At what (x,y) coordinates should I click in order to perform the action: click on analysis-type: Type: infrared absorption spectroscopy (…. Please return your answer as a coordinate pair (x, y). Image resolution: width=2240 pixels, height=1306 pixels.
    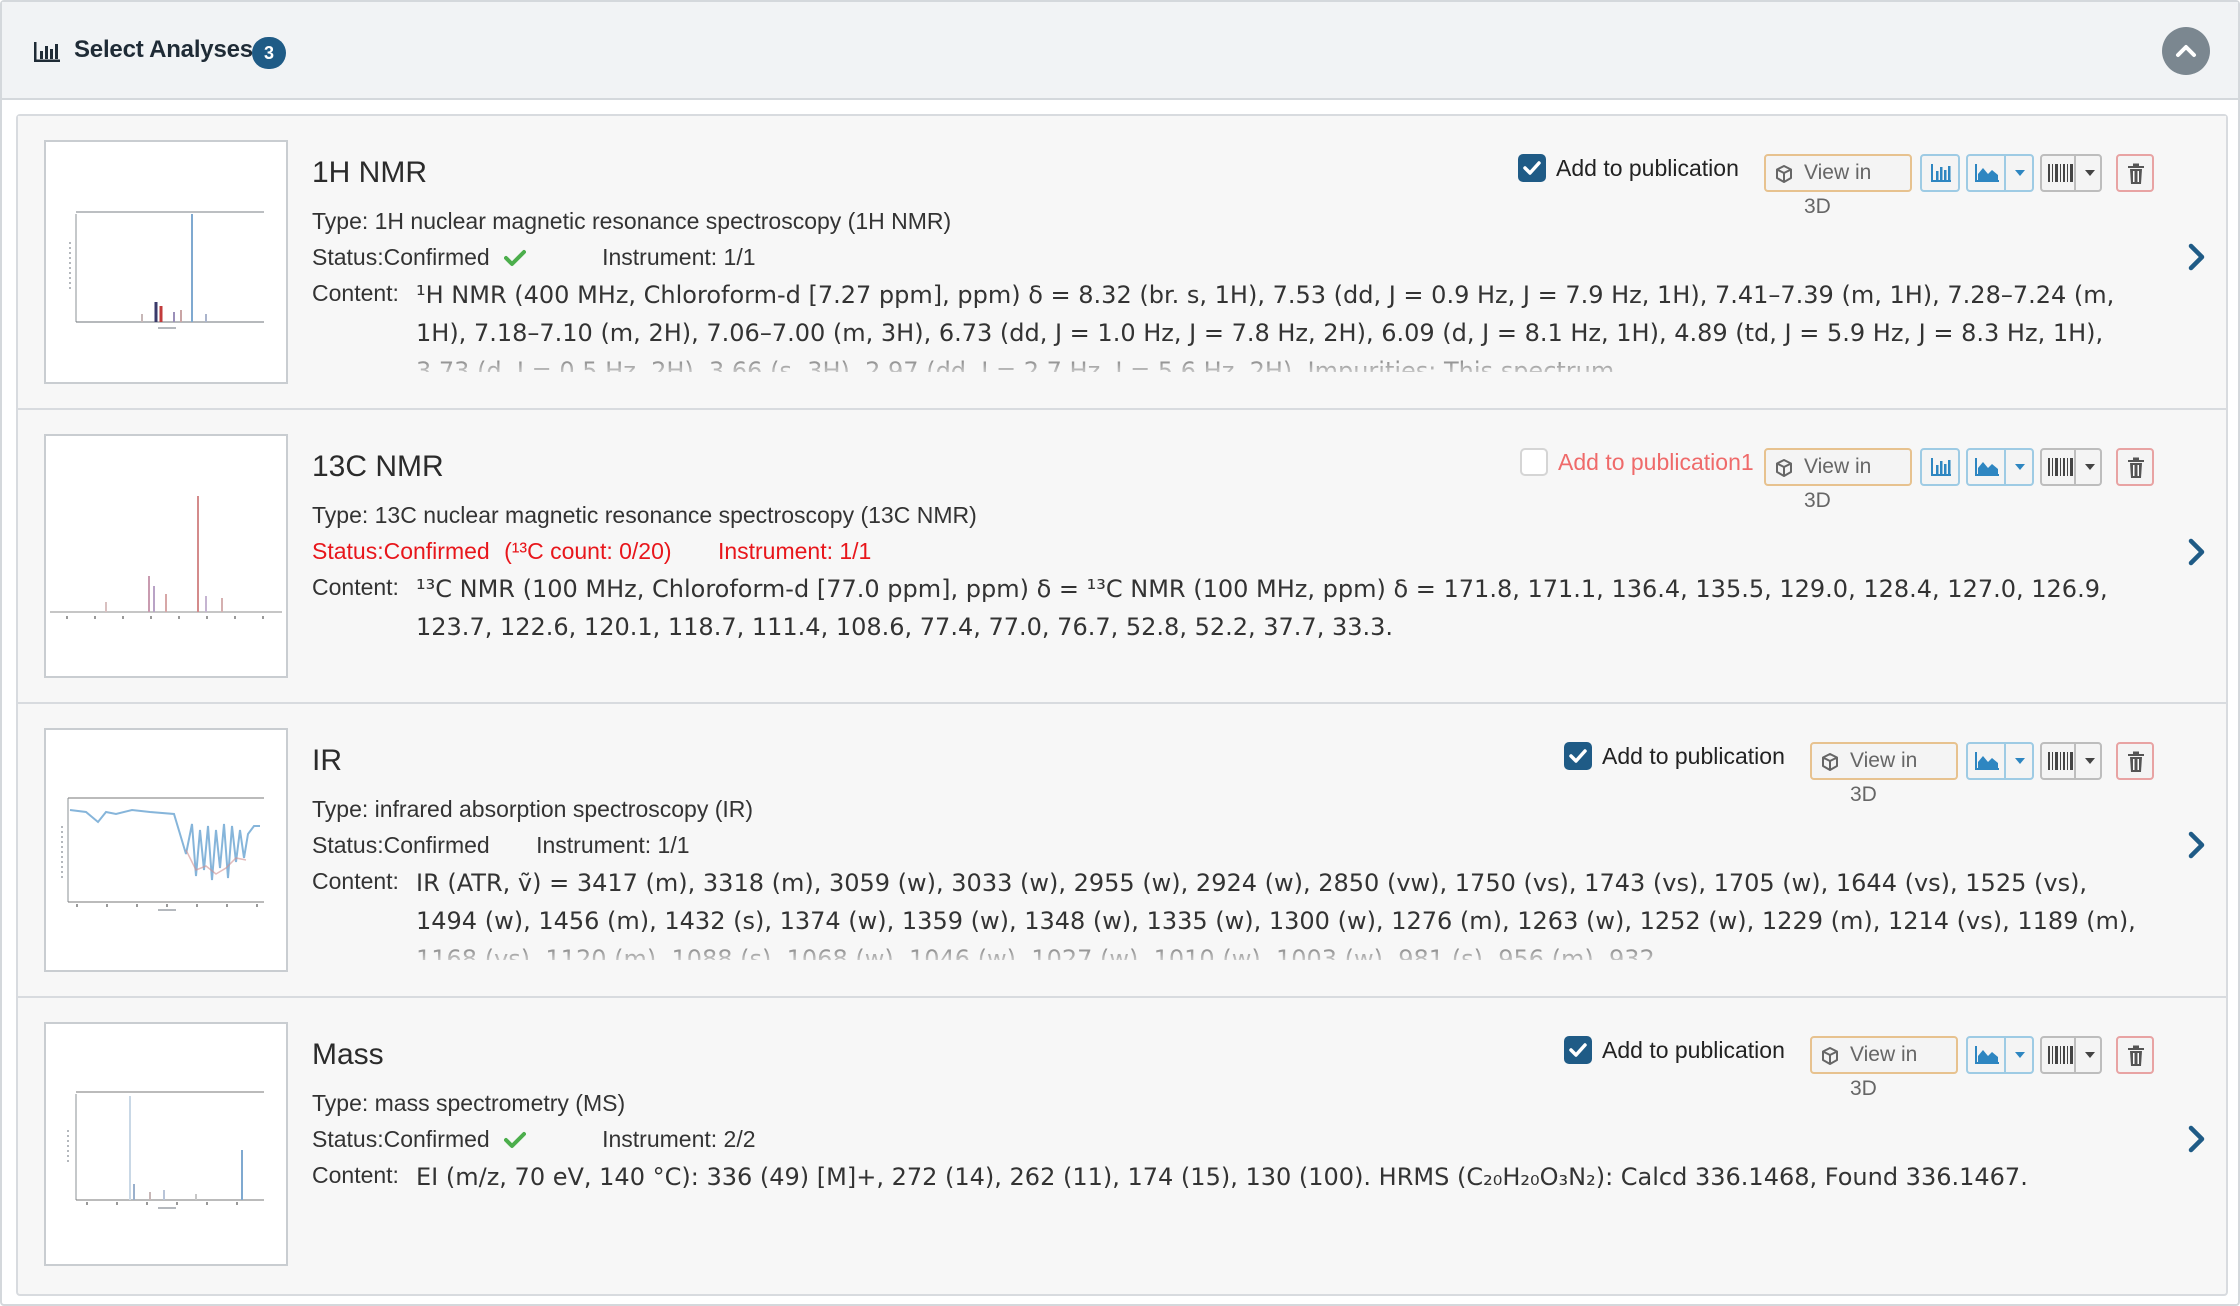
    Looking at the image, I should click on (533, 809).